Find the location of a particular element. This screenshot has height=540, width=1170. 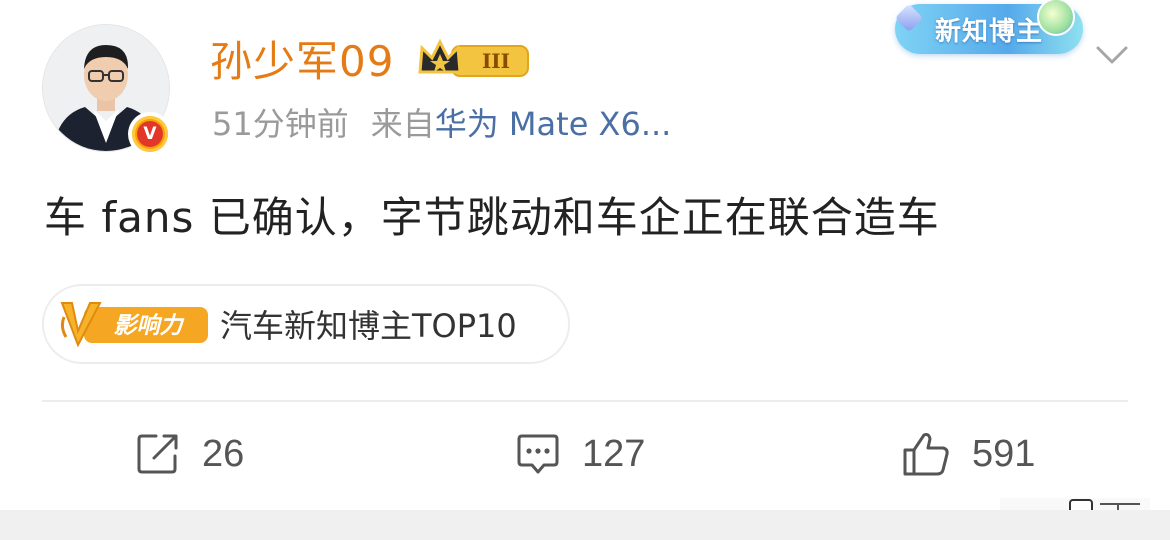

influence-text: 汽车新知博主TOP10 is located at coordinates (368, 326).